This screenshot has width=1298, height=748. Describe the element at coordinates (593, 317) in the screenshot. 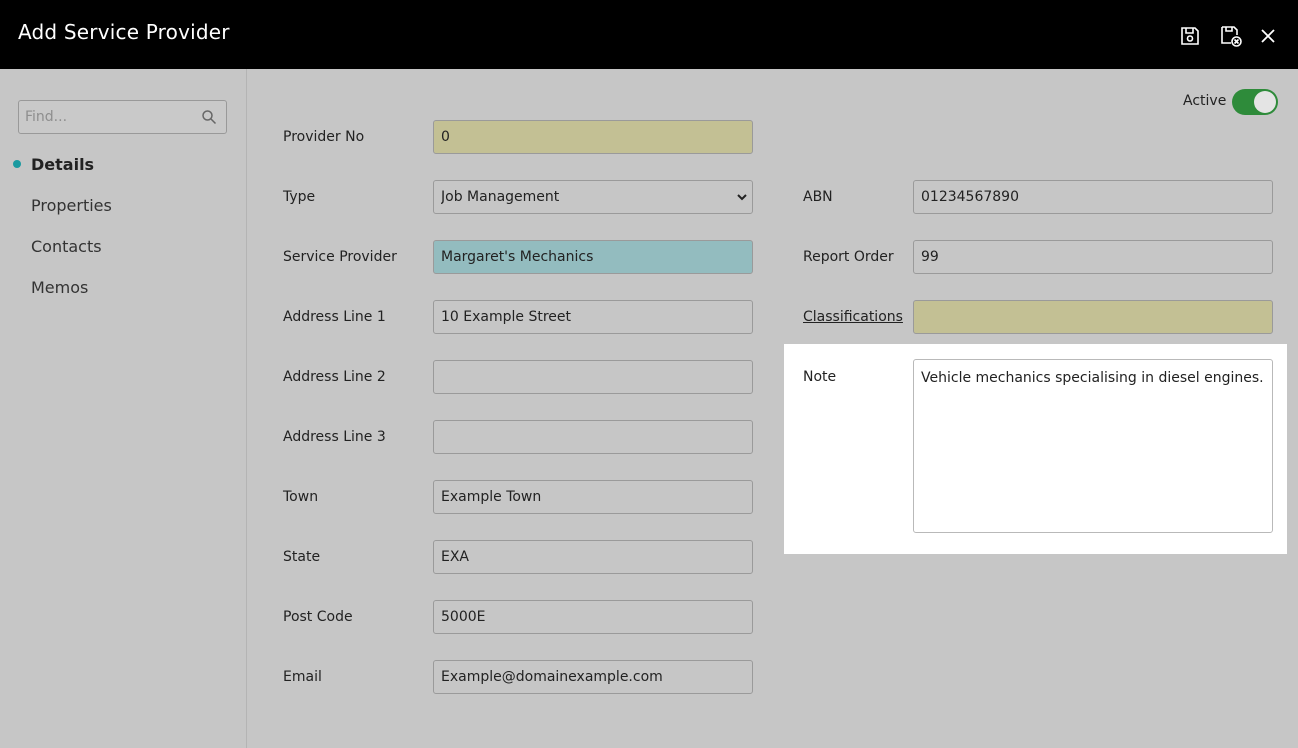

I see `address-line-1-field` at that location.